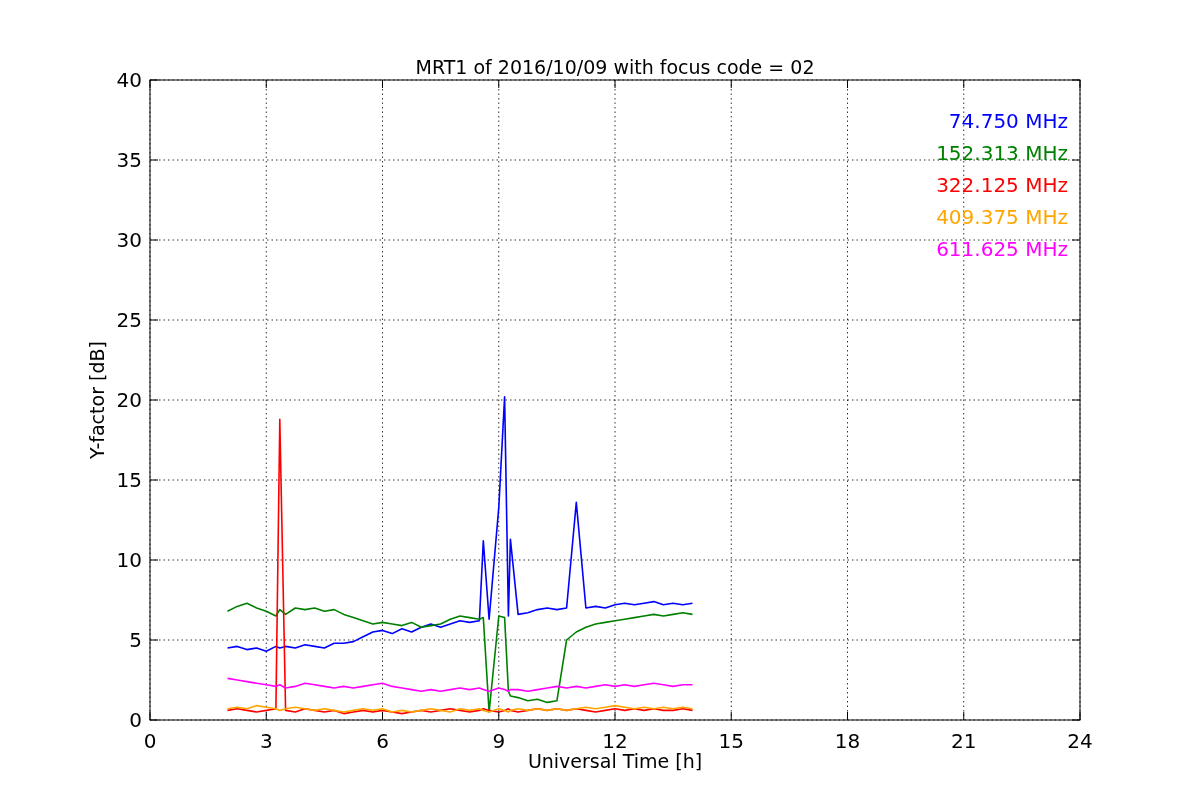 This screenshot has width=1200, height=800. I want to click on tick-label: 20, so click(129, 400).